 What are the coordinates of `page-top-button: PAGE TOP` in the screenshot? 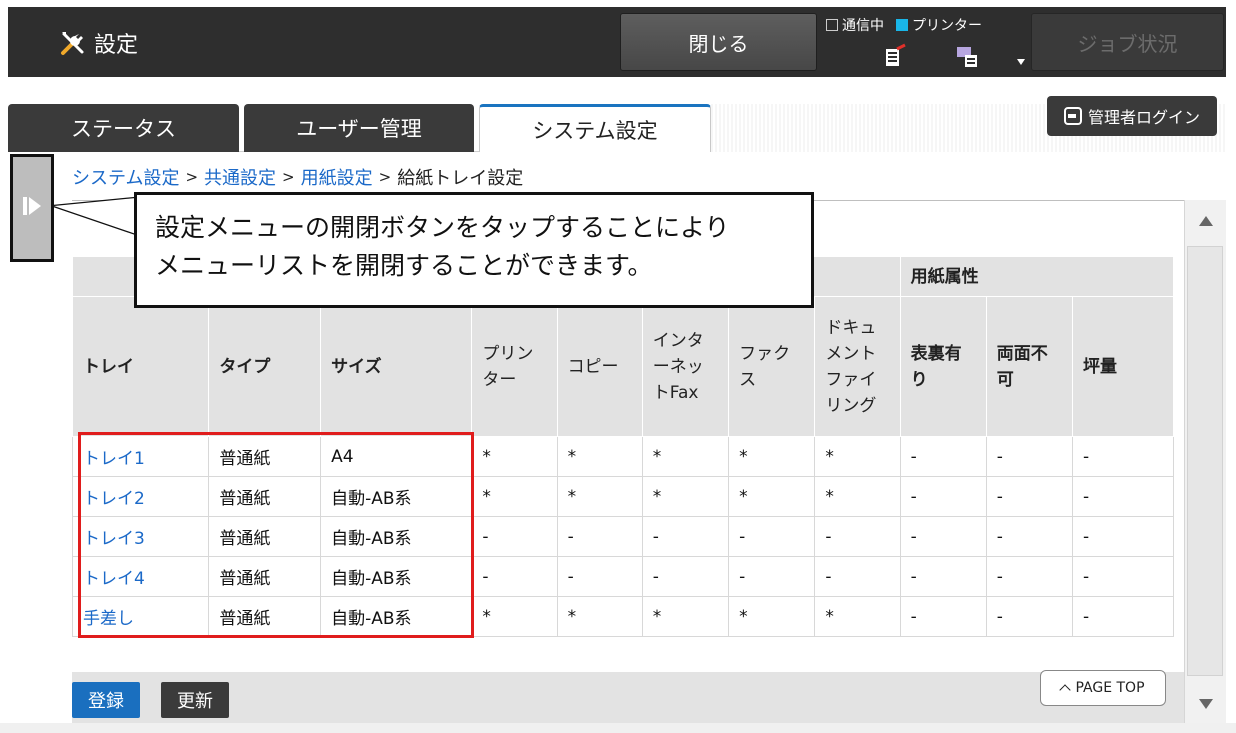 It's located at (1103, 688).